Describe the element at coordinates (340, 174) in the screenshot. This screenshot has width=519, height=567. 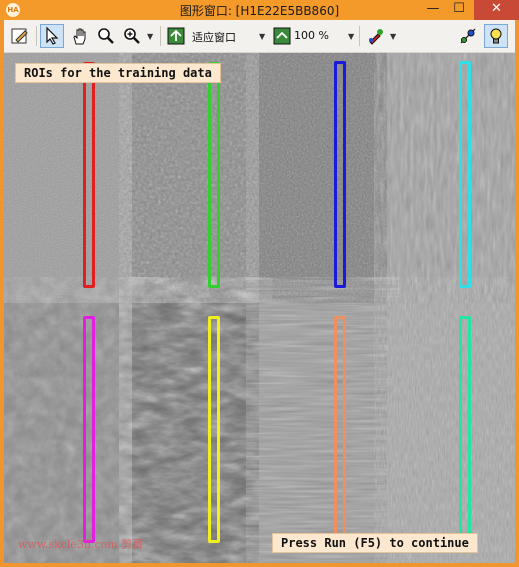
I see `roi-rectangle-blue` at that location.